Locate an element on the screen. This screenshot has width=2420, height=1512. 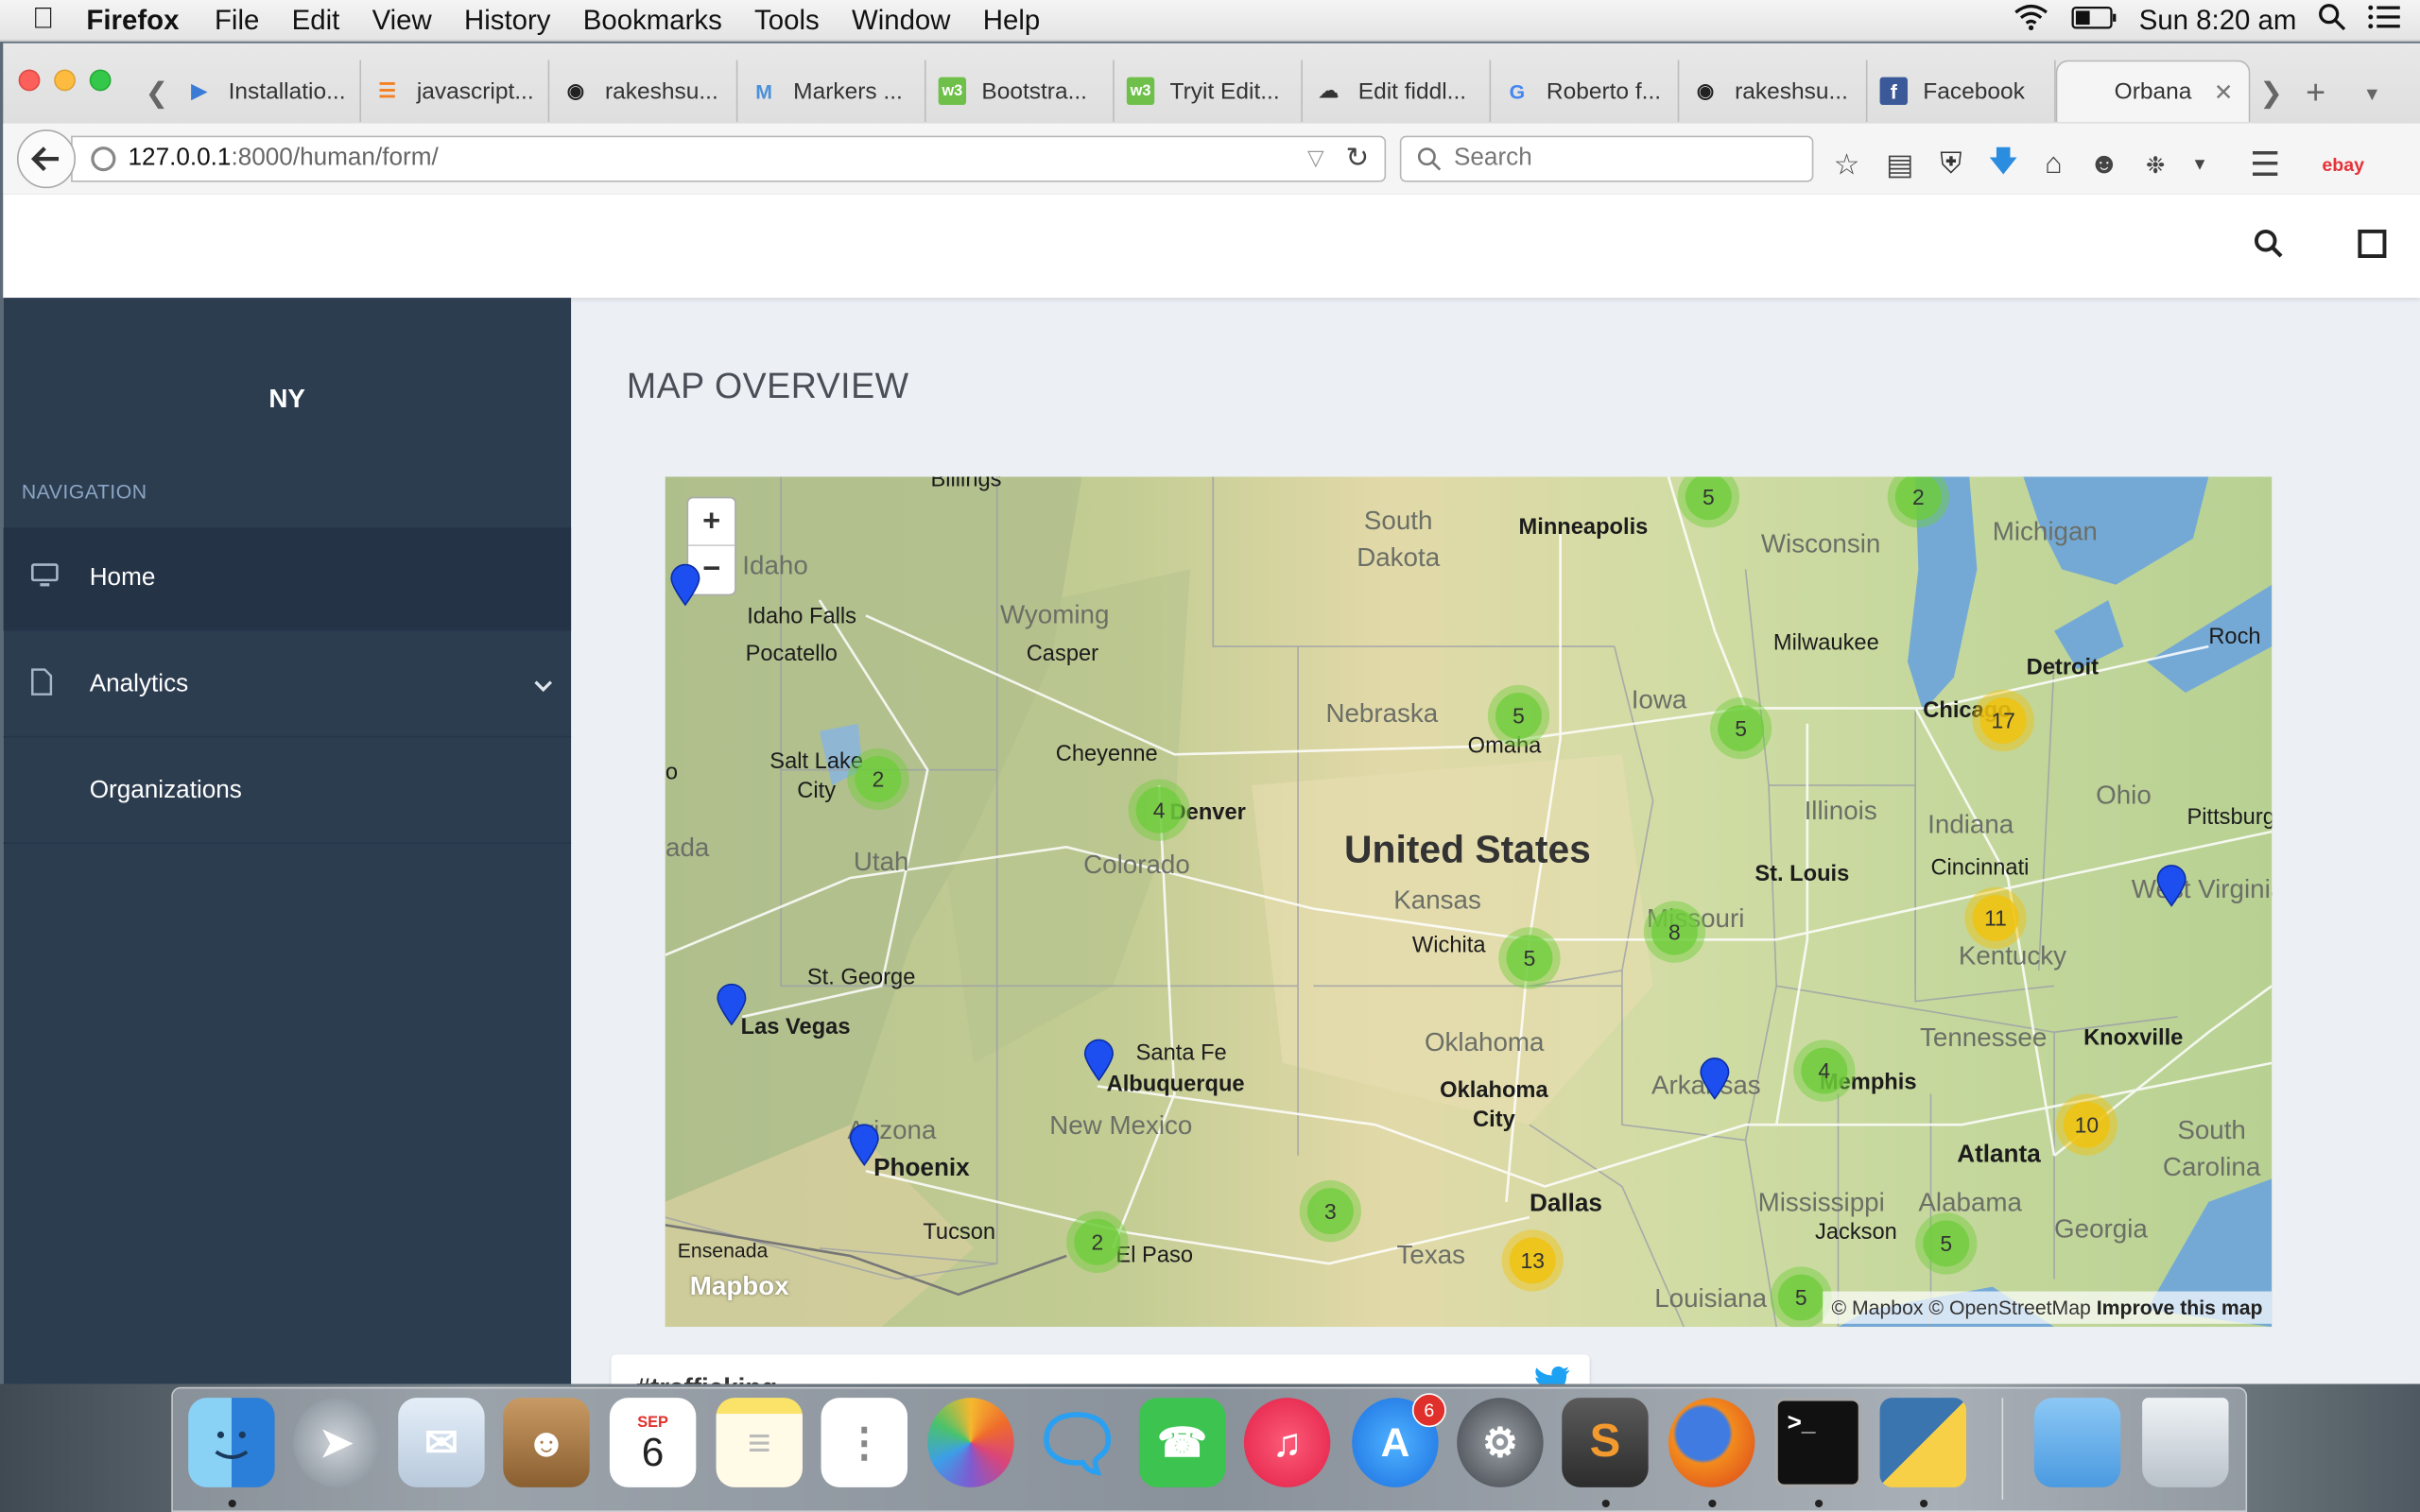
extension-dropdown-icon: ▼ is located at coordinates (2199, 165).